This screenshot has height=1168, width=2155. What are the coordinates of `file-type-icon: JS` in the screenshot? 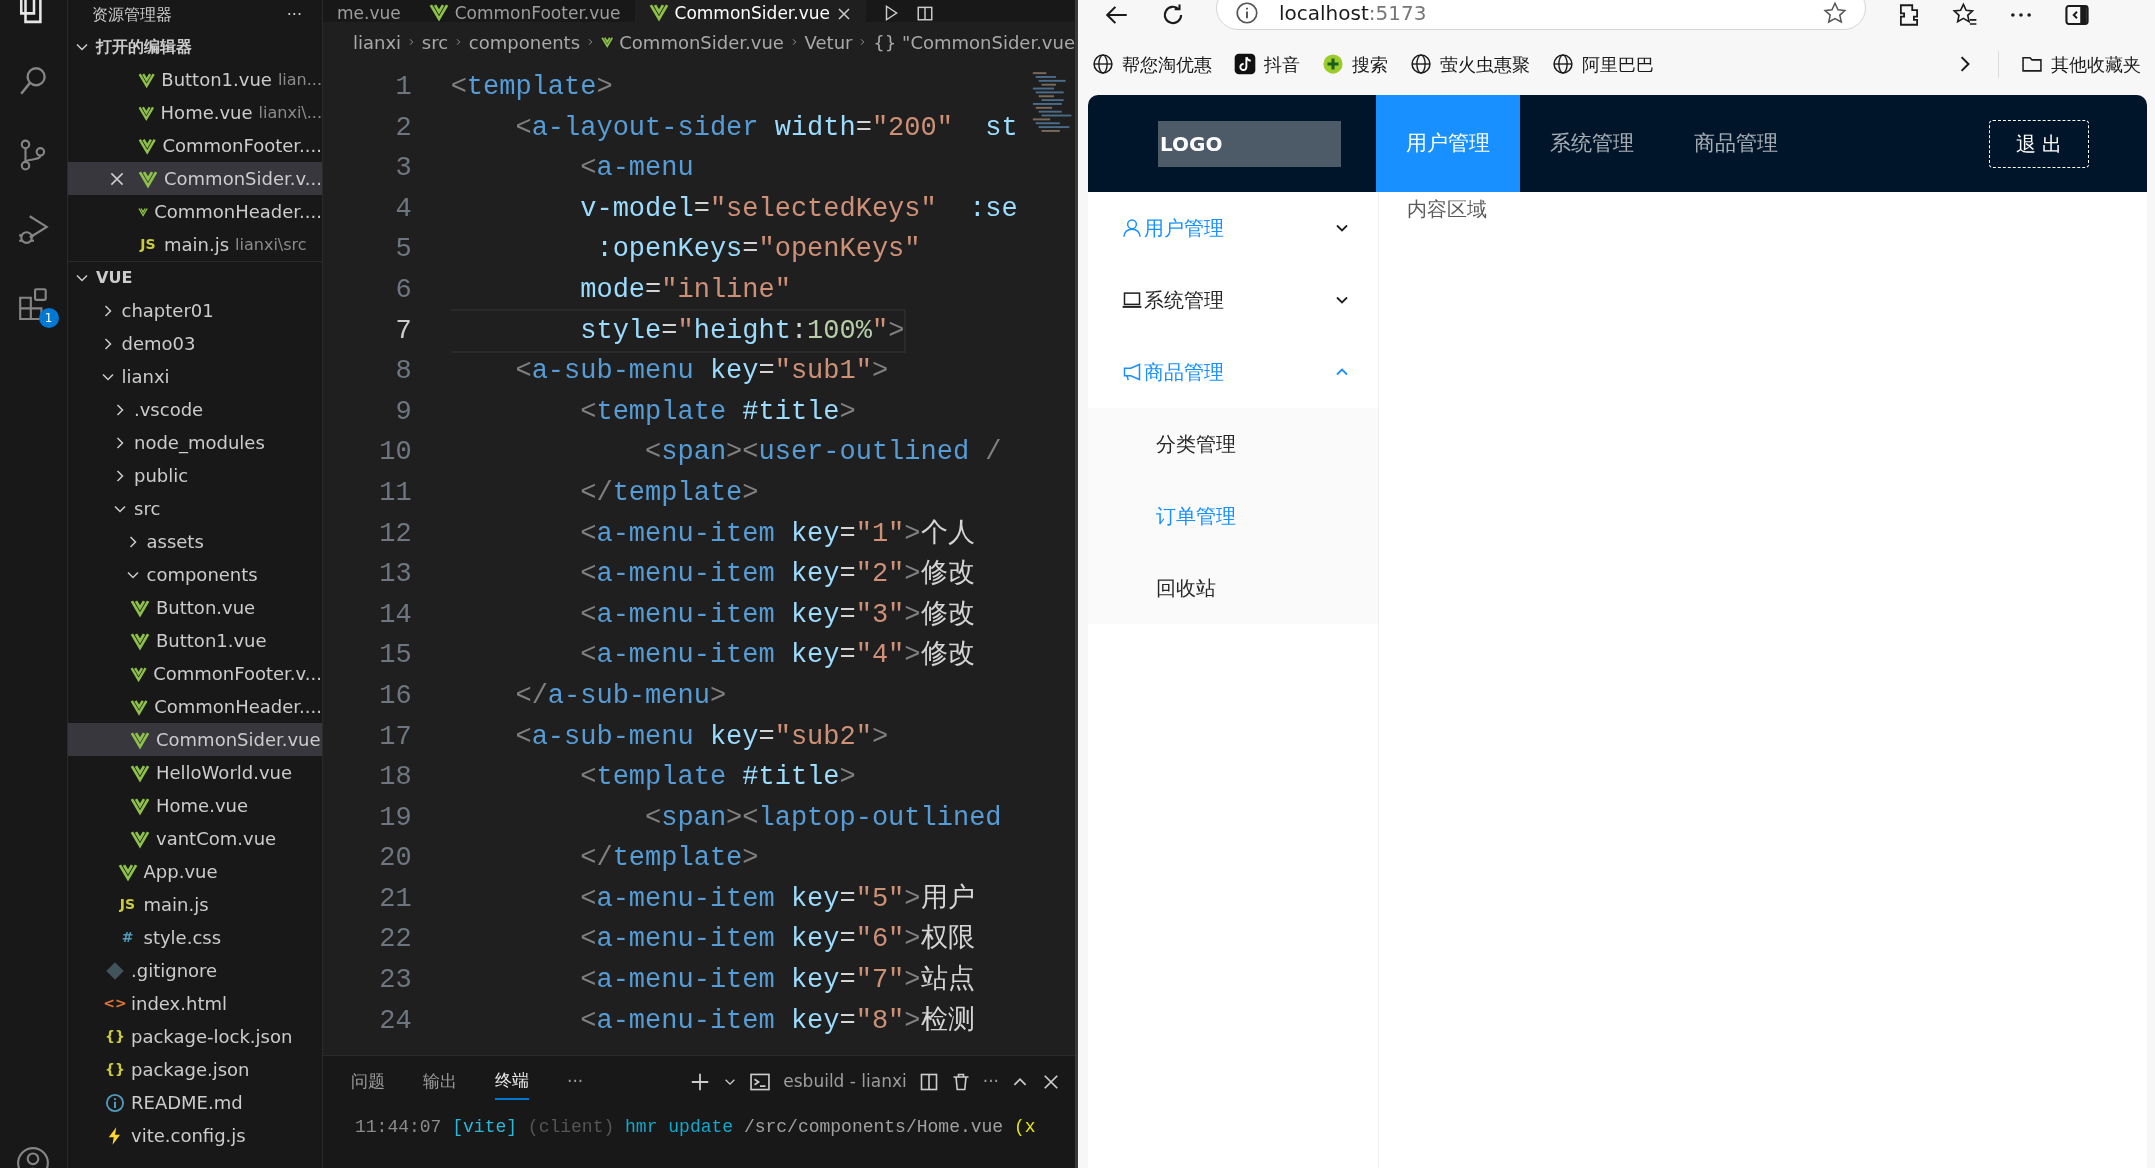 It's located at (148, 244).